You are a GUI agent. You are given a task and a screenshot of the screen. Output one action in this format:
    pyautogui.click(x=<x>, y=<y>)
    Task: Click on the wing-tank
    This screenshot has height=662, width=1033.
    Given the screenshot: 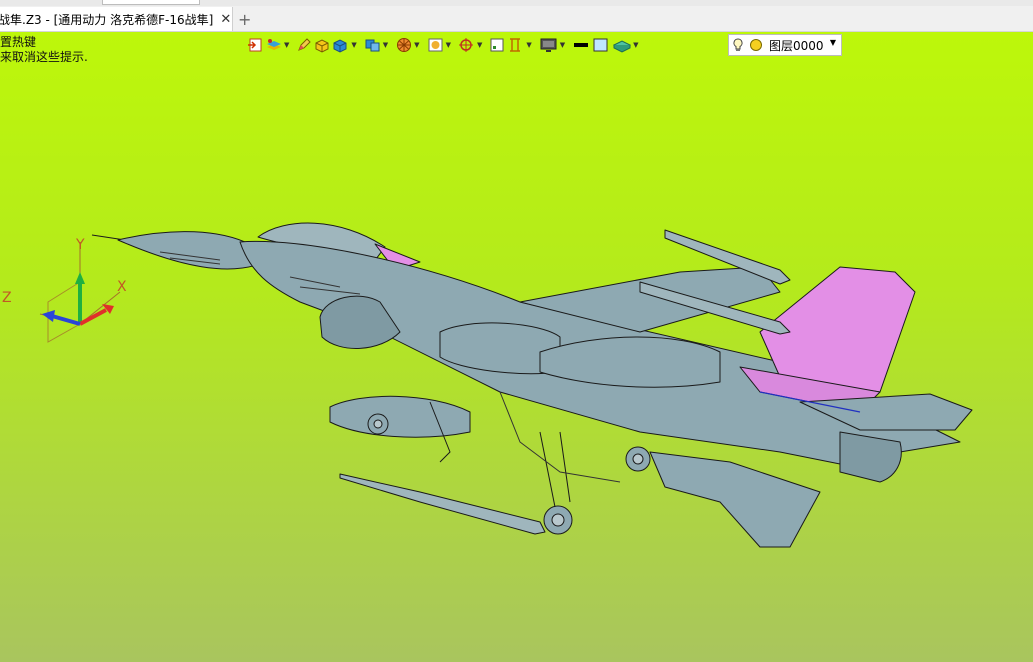 What is the action you would take?
    pyautogui.click(x=400, y=416)
    